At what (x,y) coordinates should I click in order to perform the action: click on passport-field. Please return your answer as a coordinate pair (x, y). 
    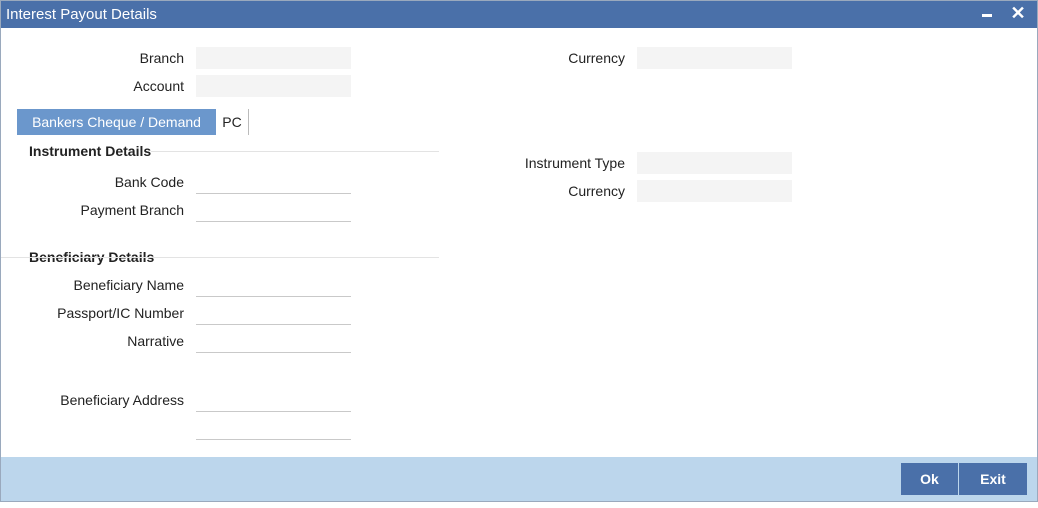
    Looking at the image, I should click on (273, 313).